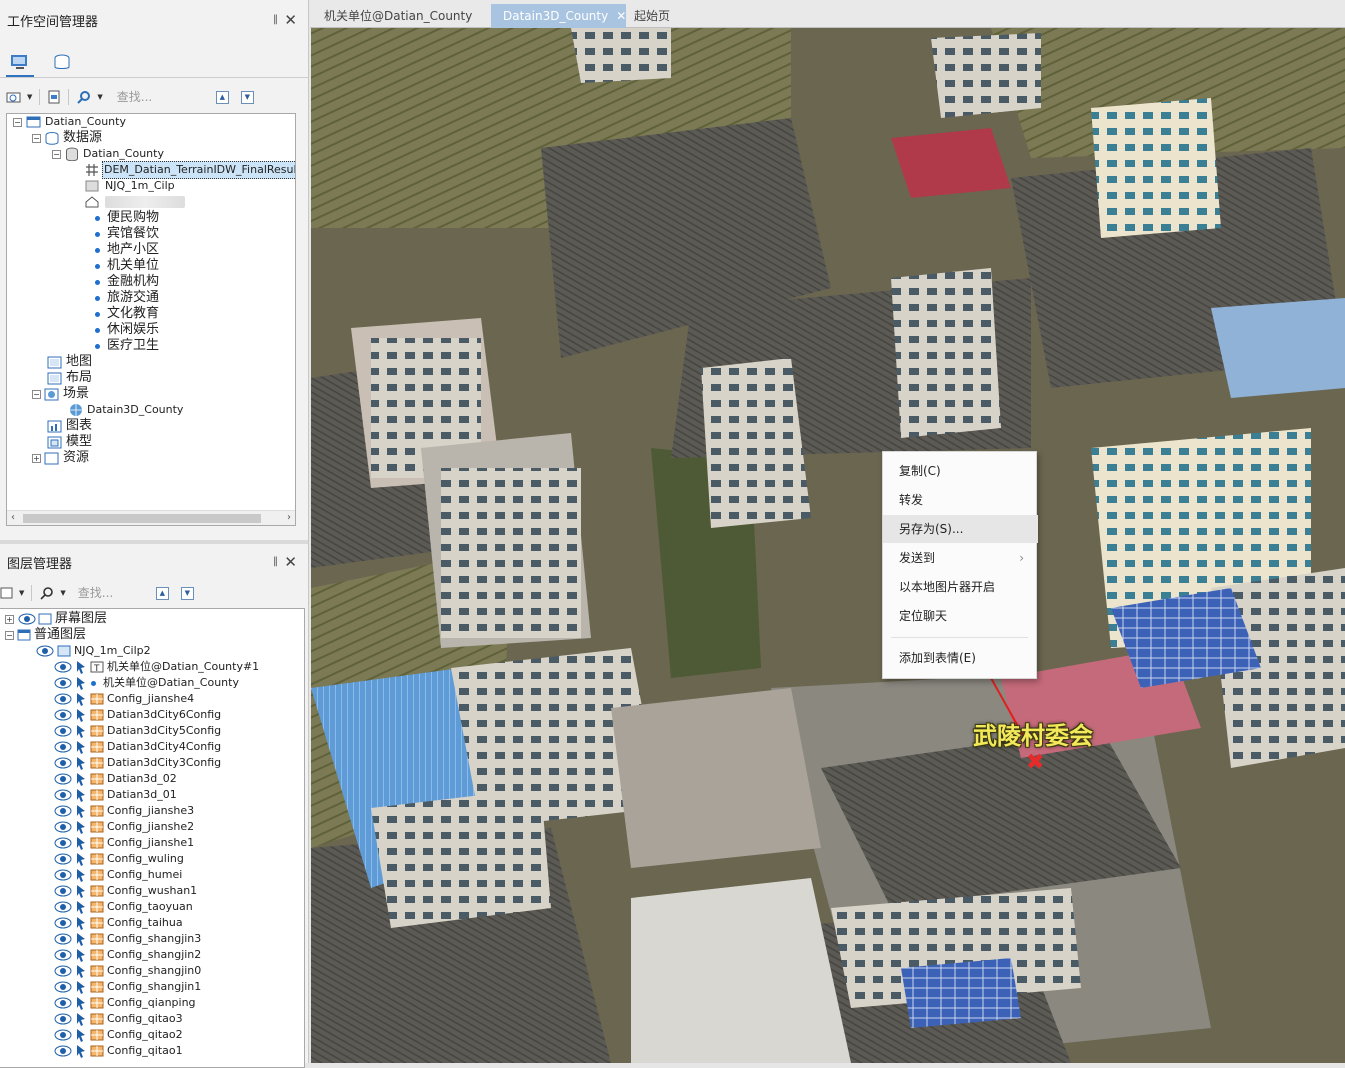 The image size is (1345, 1068). What do you see at coordinates (960, 471) in the screenshot?
I see `menu-item-copy: 复制(C)` at bounding box center [960, 471].